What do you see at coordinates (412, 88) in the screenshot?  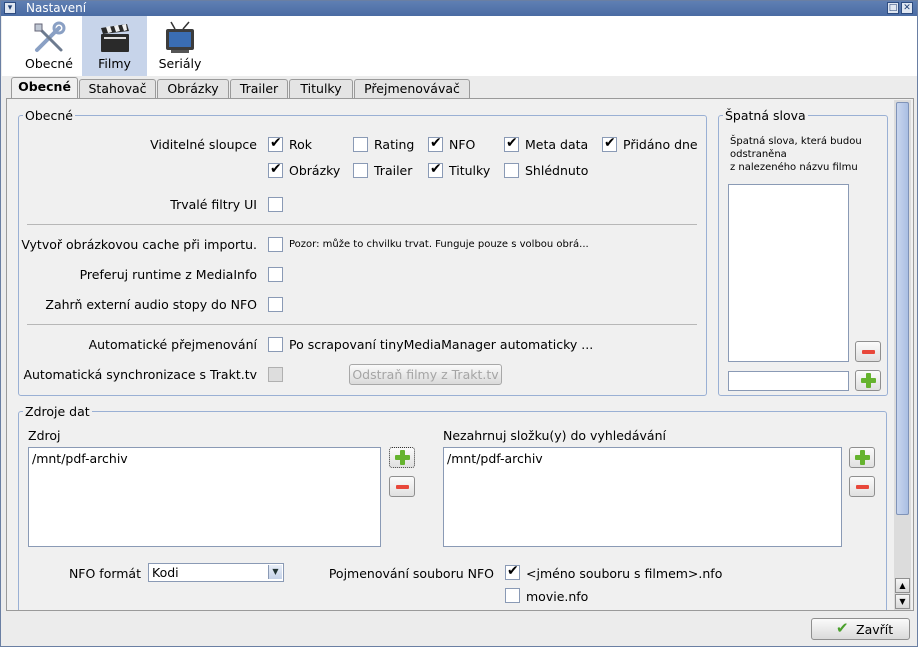 I see `tab-renamer: Přejmenovávač` at bounding box center [412, 88].